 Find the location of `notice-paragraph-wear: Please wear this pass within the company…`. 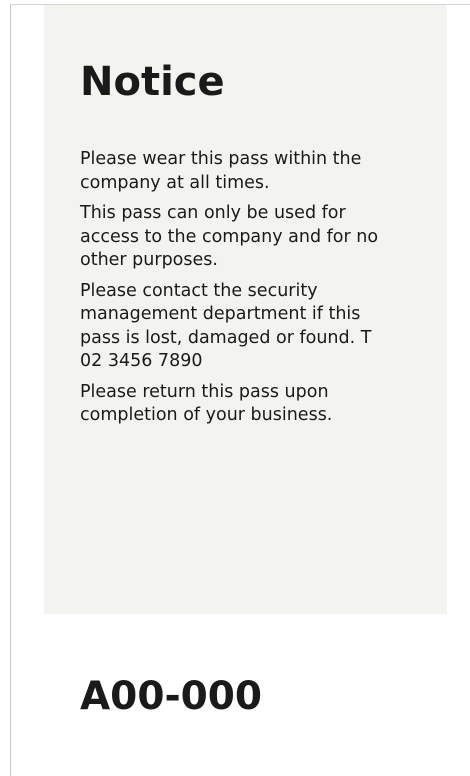

notice-paragraph-wear: Please wear this pass within the company… is located at coordinates (221, 171).